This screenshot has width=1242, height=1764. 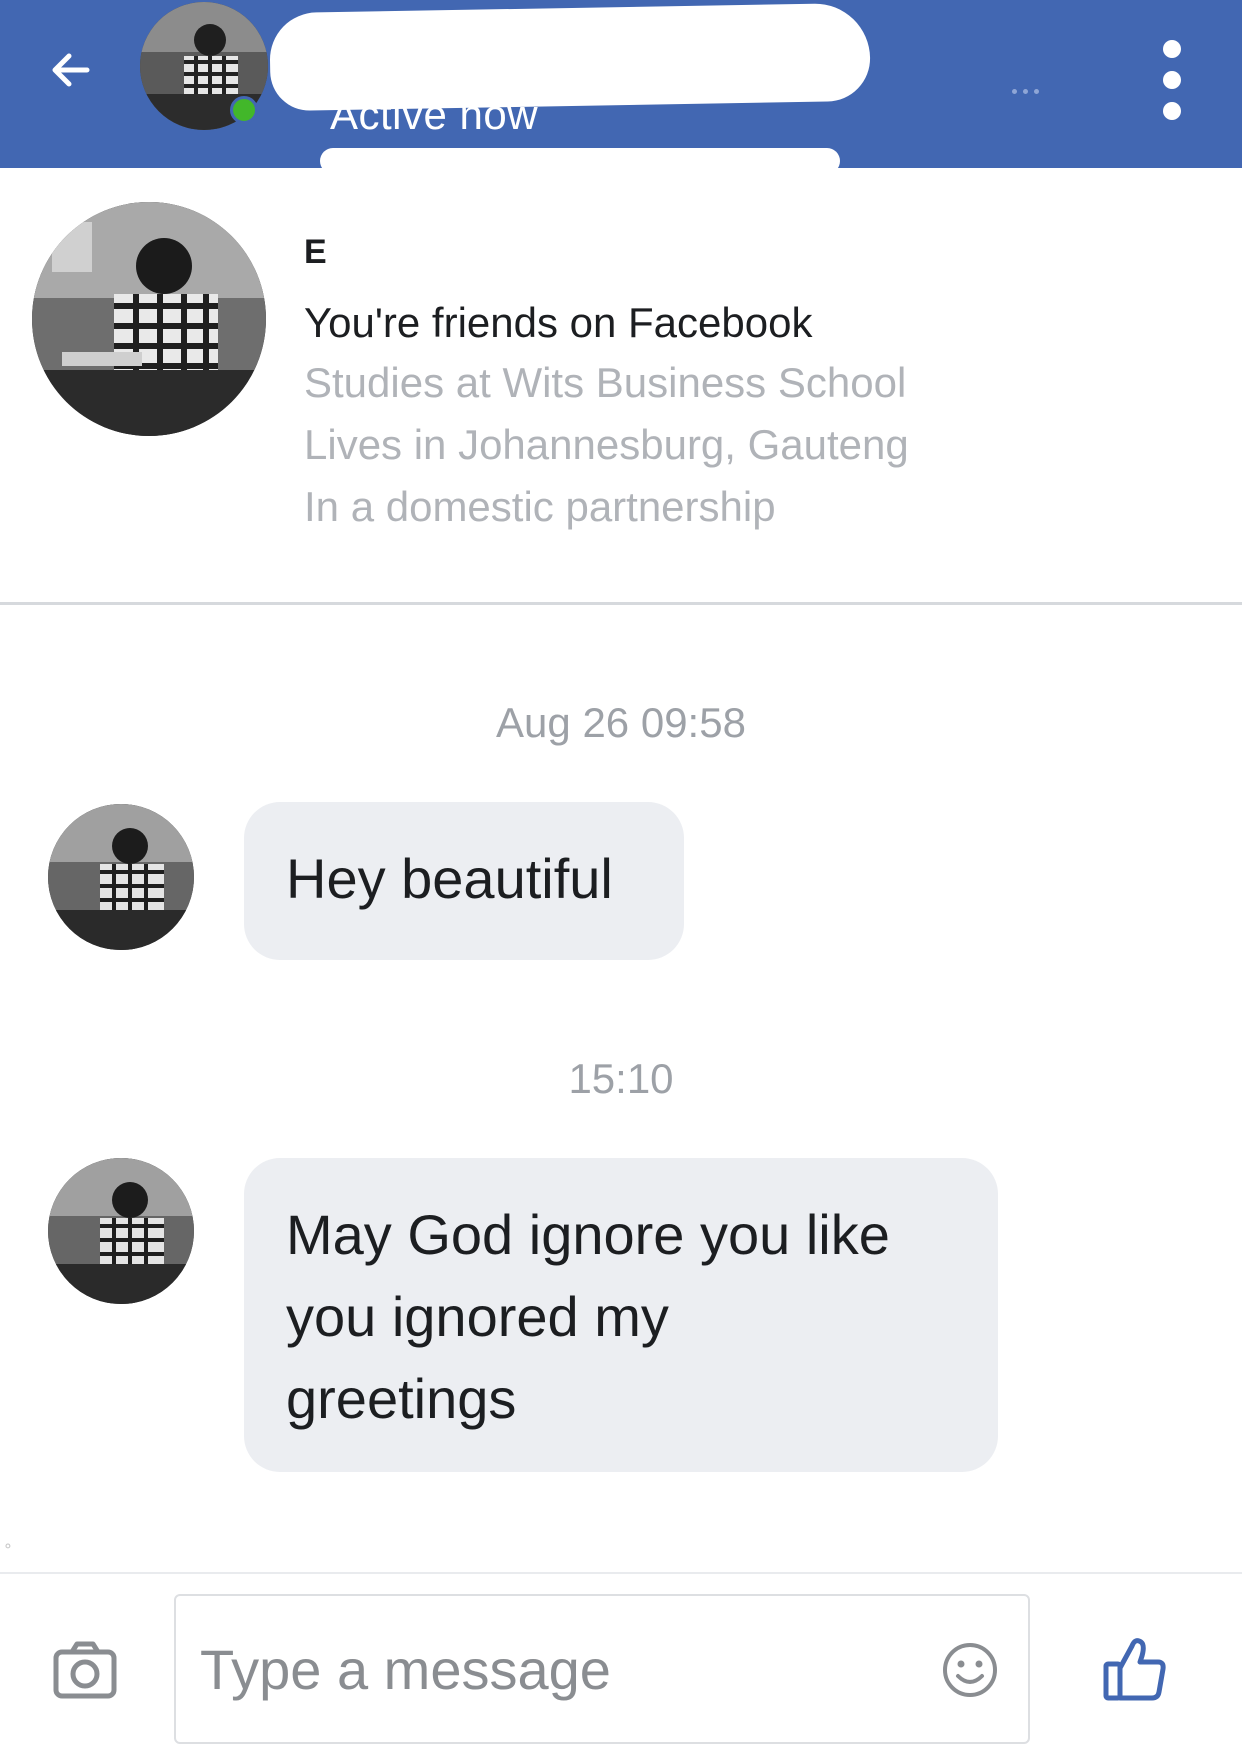 What do you see at coordinates (8, 1546) in the screenshot?
I see `corner-mark-icon: ⚬` at bounding box center [8, 1546].